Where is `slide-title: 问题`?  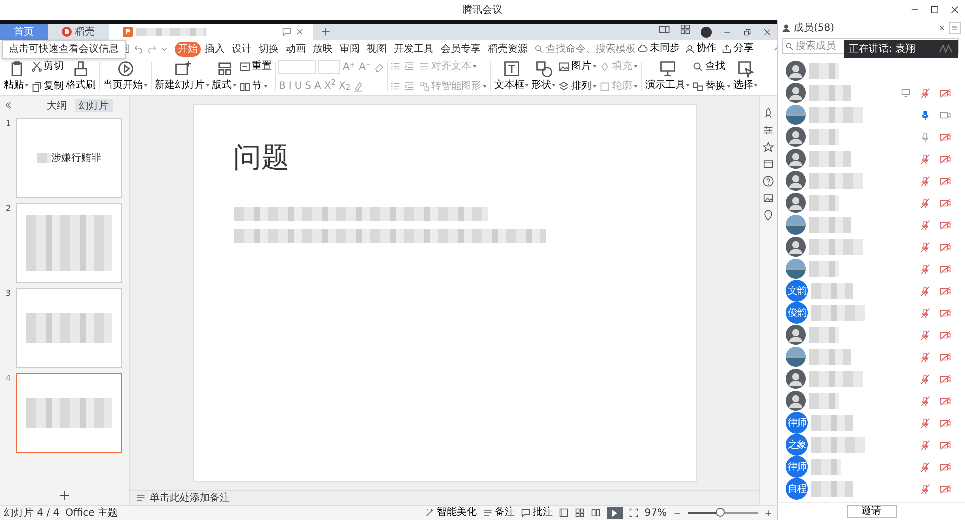
slide-title: 问题 is located at coordinates (262, 158).